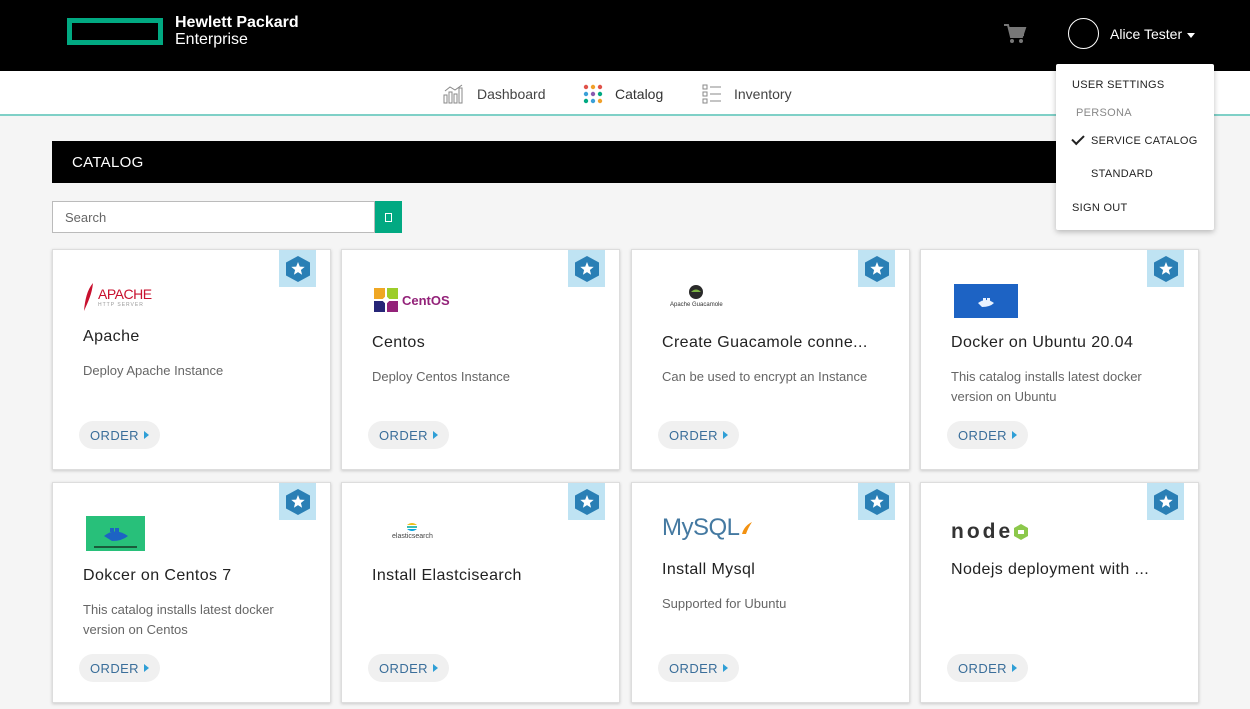  I want to click on card-title: Centos, so click(399, 342).